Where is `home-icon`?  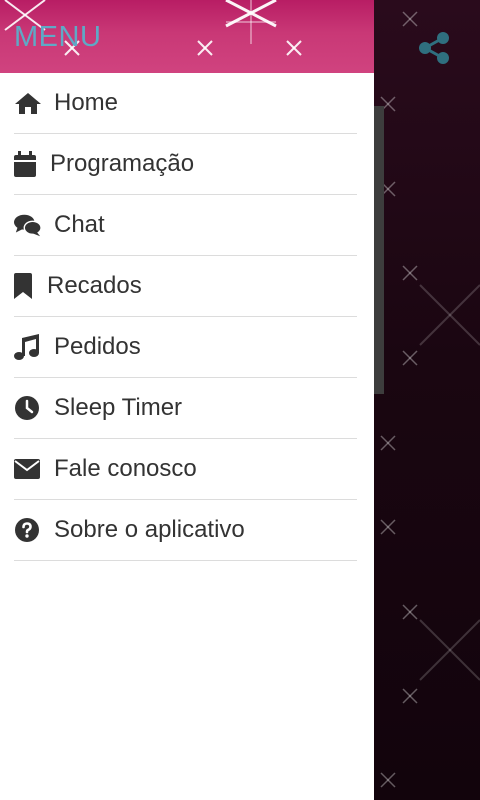
home-icon is located at coordinates (28, 103).